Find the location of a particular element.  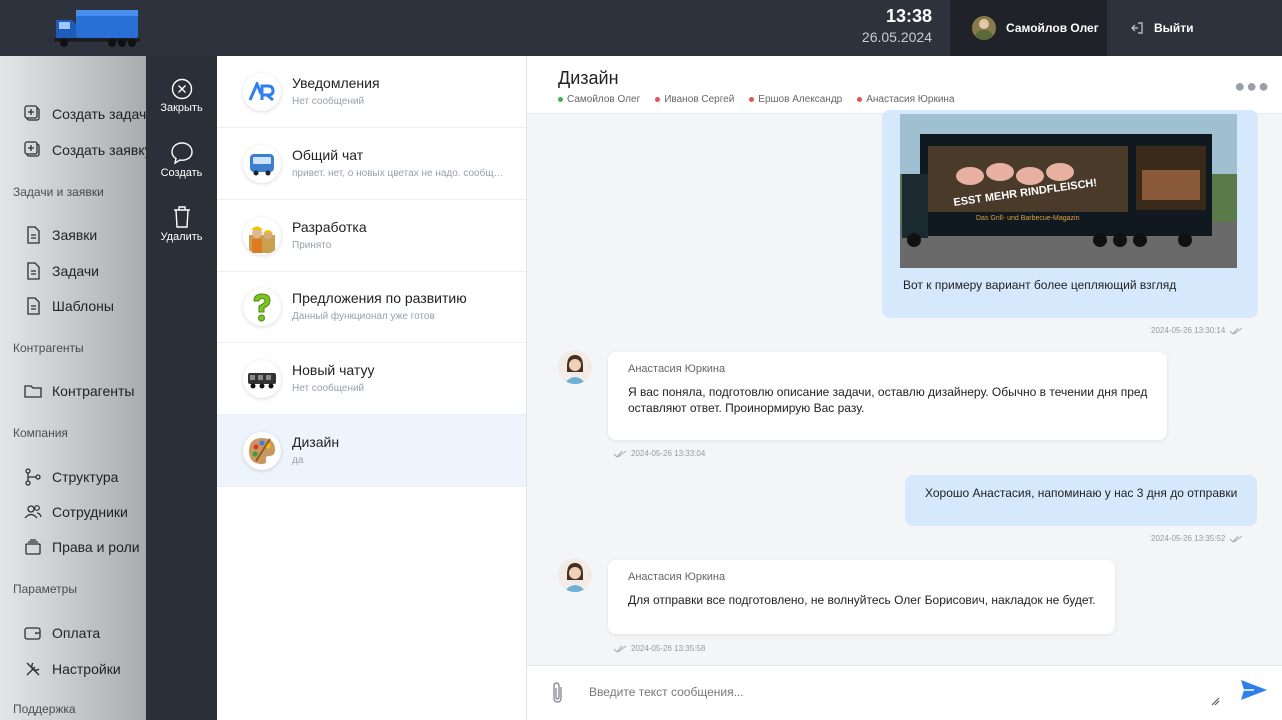

message-composer is located at coordinates (904, 692).